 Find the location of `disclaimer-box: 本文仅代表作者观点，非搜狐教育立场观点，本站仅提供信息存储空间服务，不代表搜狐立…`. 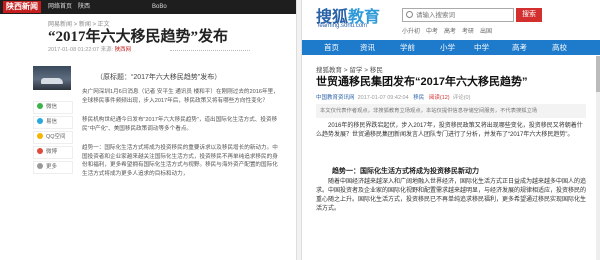

disclaimer-box: 本文仅代表作者观点，非搜狐教育立场观点，本站仅提供信息存储空间服务，不代表搜狐立… is located at coordinates (451, 111).